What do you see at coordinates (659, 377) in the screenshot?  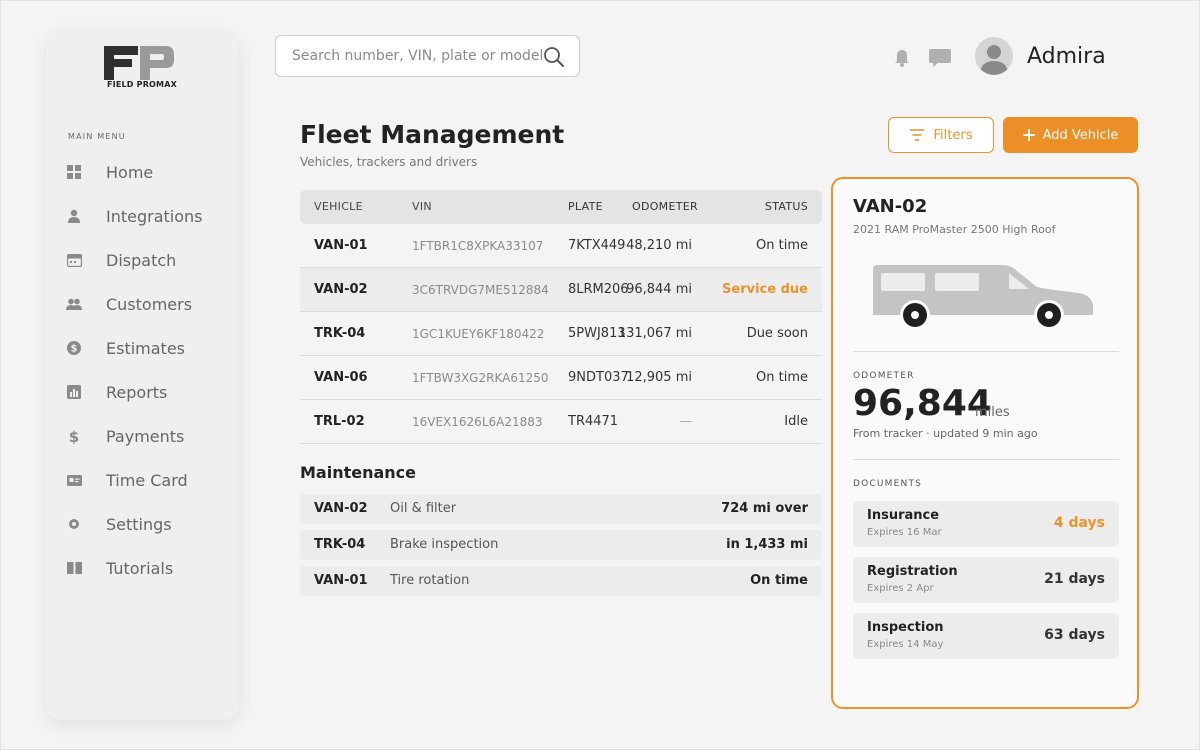 I see `cell-odometer: 12,905 mi` at bounding box center [659, 377].